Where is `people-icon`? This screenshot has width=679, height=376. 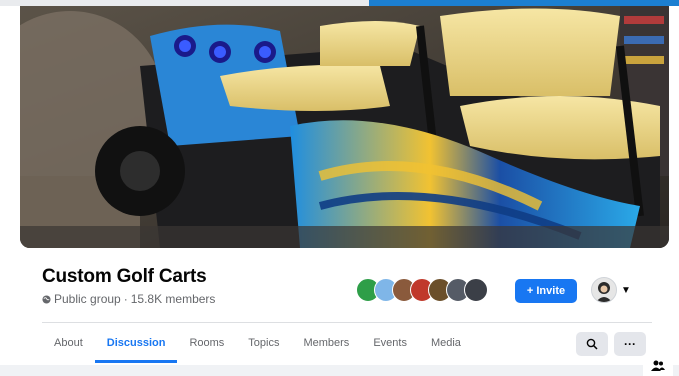
people-icon is located at coordinates (658, 365).